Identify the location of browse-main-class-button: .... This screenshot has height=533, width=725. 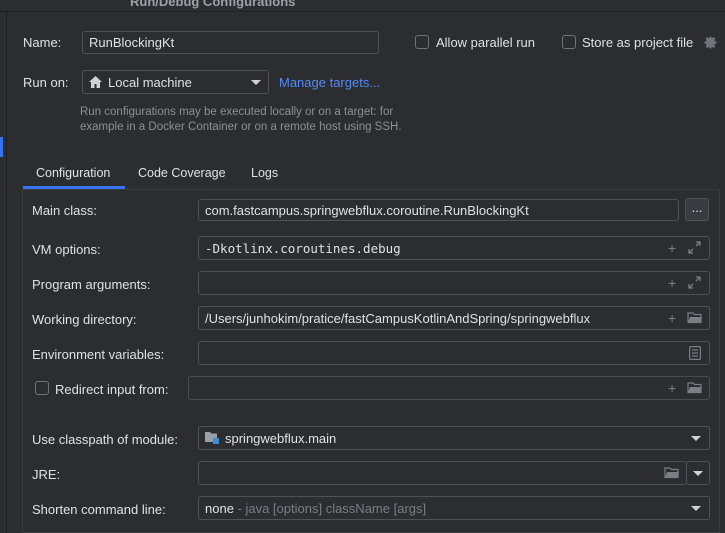
(697, 209).